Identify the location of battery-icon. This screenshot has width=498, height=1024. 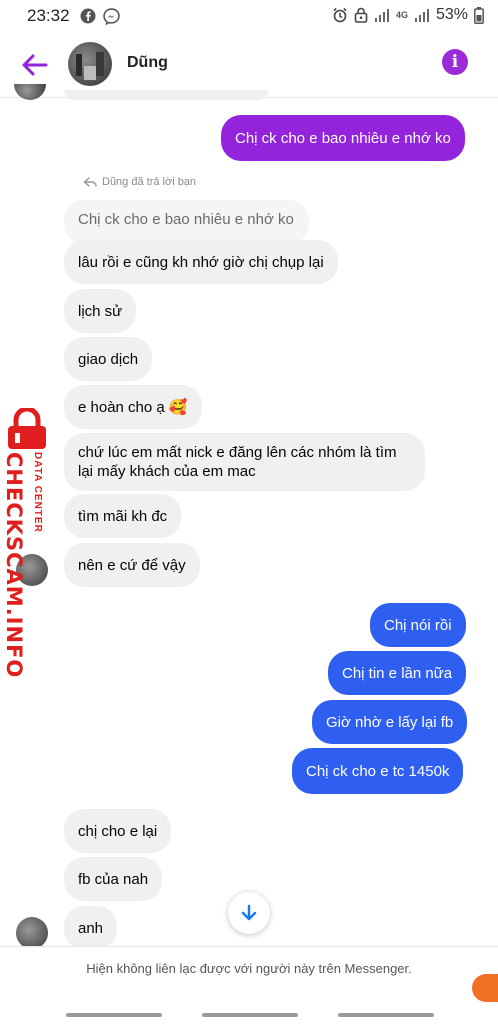
(479, 15).